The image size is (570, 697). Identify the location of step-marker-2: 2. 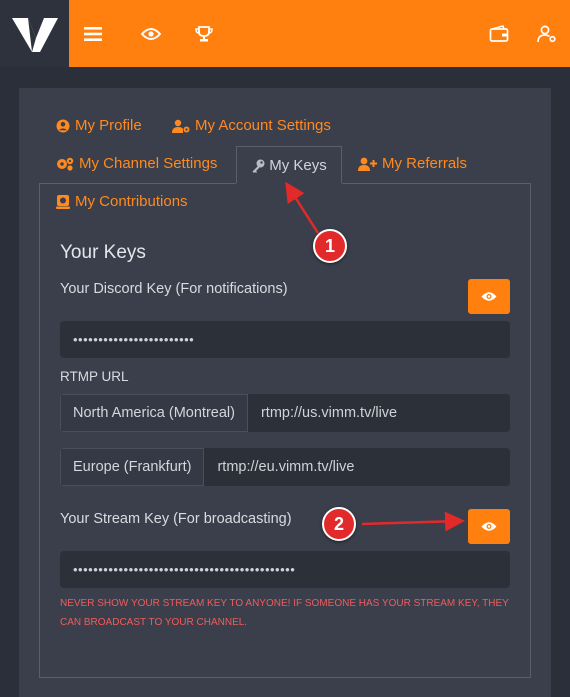
(339, 524).